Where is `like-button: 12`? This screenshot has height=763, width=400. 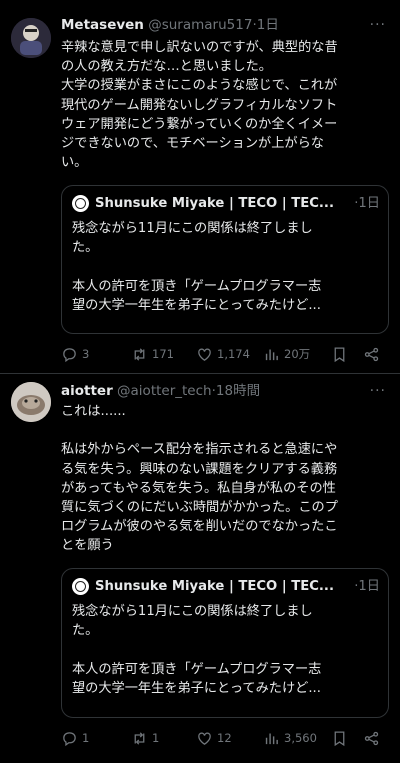 like-button: 12 is located at coordinates (214, 738).